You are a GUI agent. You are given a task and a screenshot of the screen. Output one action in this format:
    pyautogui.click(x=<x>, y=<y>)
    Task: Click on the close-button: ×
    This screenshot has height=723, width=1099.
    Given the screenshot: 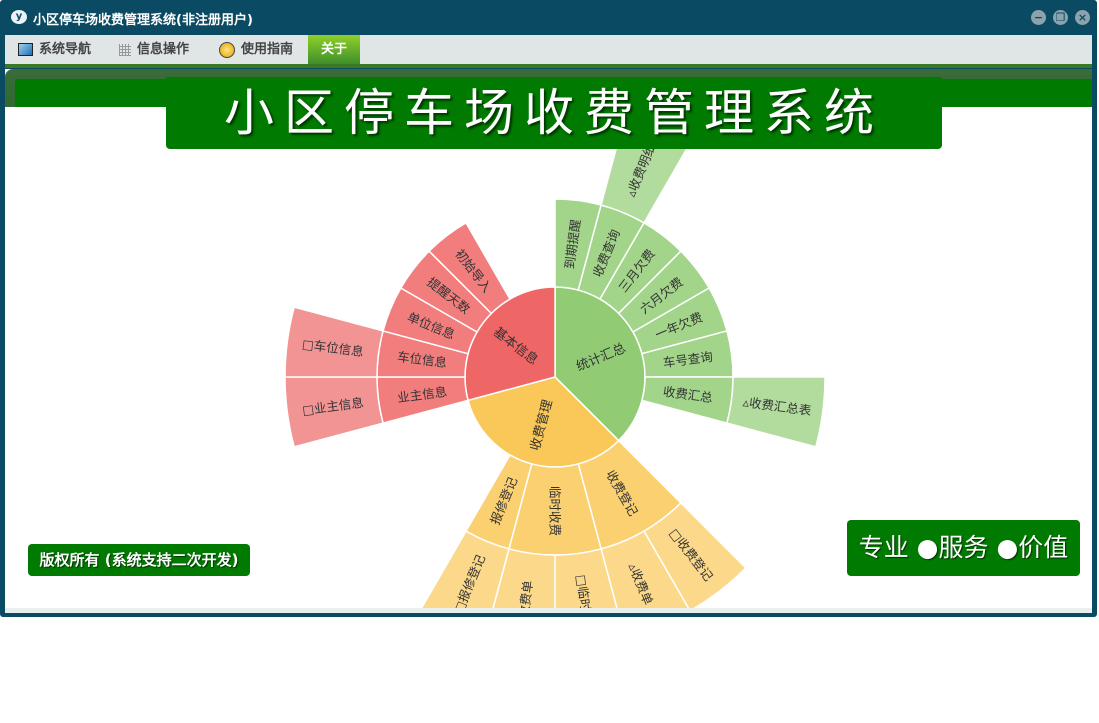 What is the action you would take?
    pyautogui.click(x=1082, y=17)
    